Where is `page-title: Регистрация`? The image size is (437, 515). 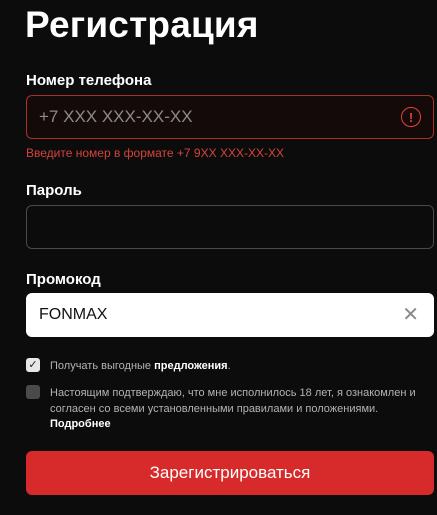 page-title: Регистрация is located at coordinates (142, 24).